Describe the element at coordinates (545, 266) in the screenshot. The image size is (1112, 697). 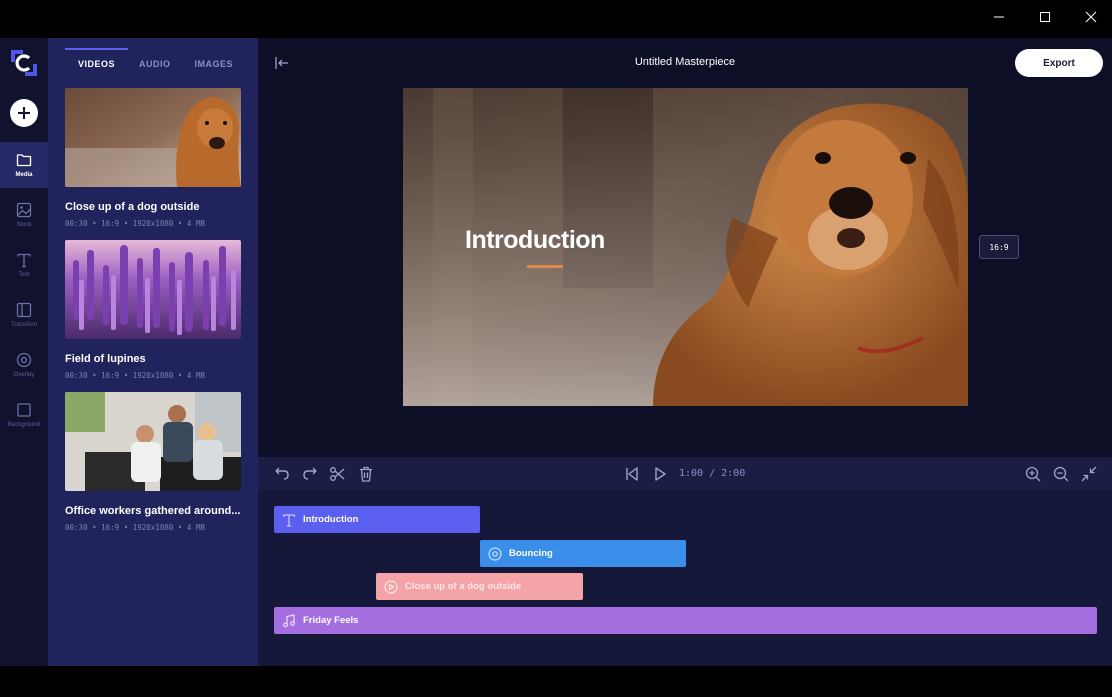
I see `title-underline` at that location.